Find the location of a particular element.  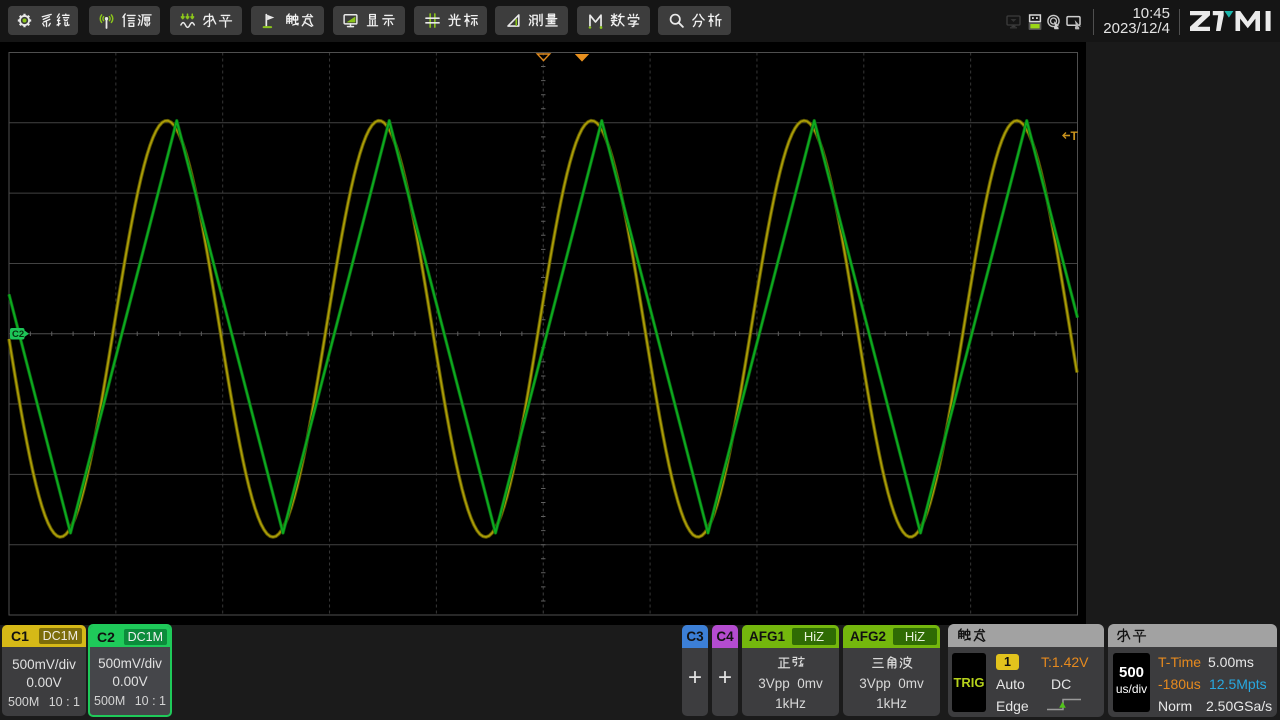

svg-text: T is located at coordinates (1075, 136).